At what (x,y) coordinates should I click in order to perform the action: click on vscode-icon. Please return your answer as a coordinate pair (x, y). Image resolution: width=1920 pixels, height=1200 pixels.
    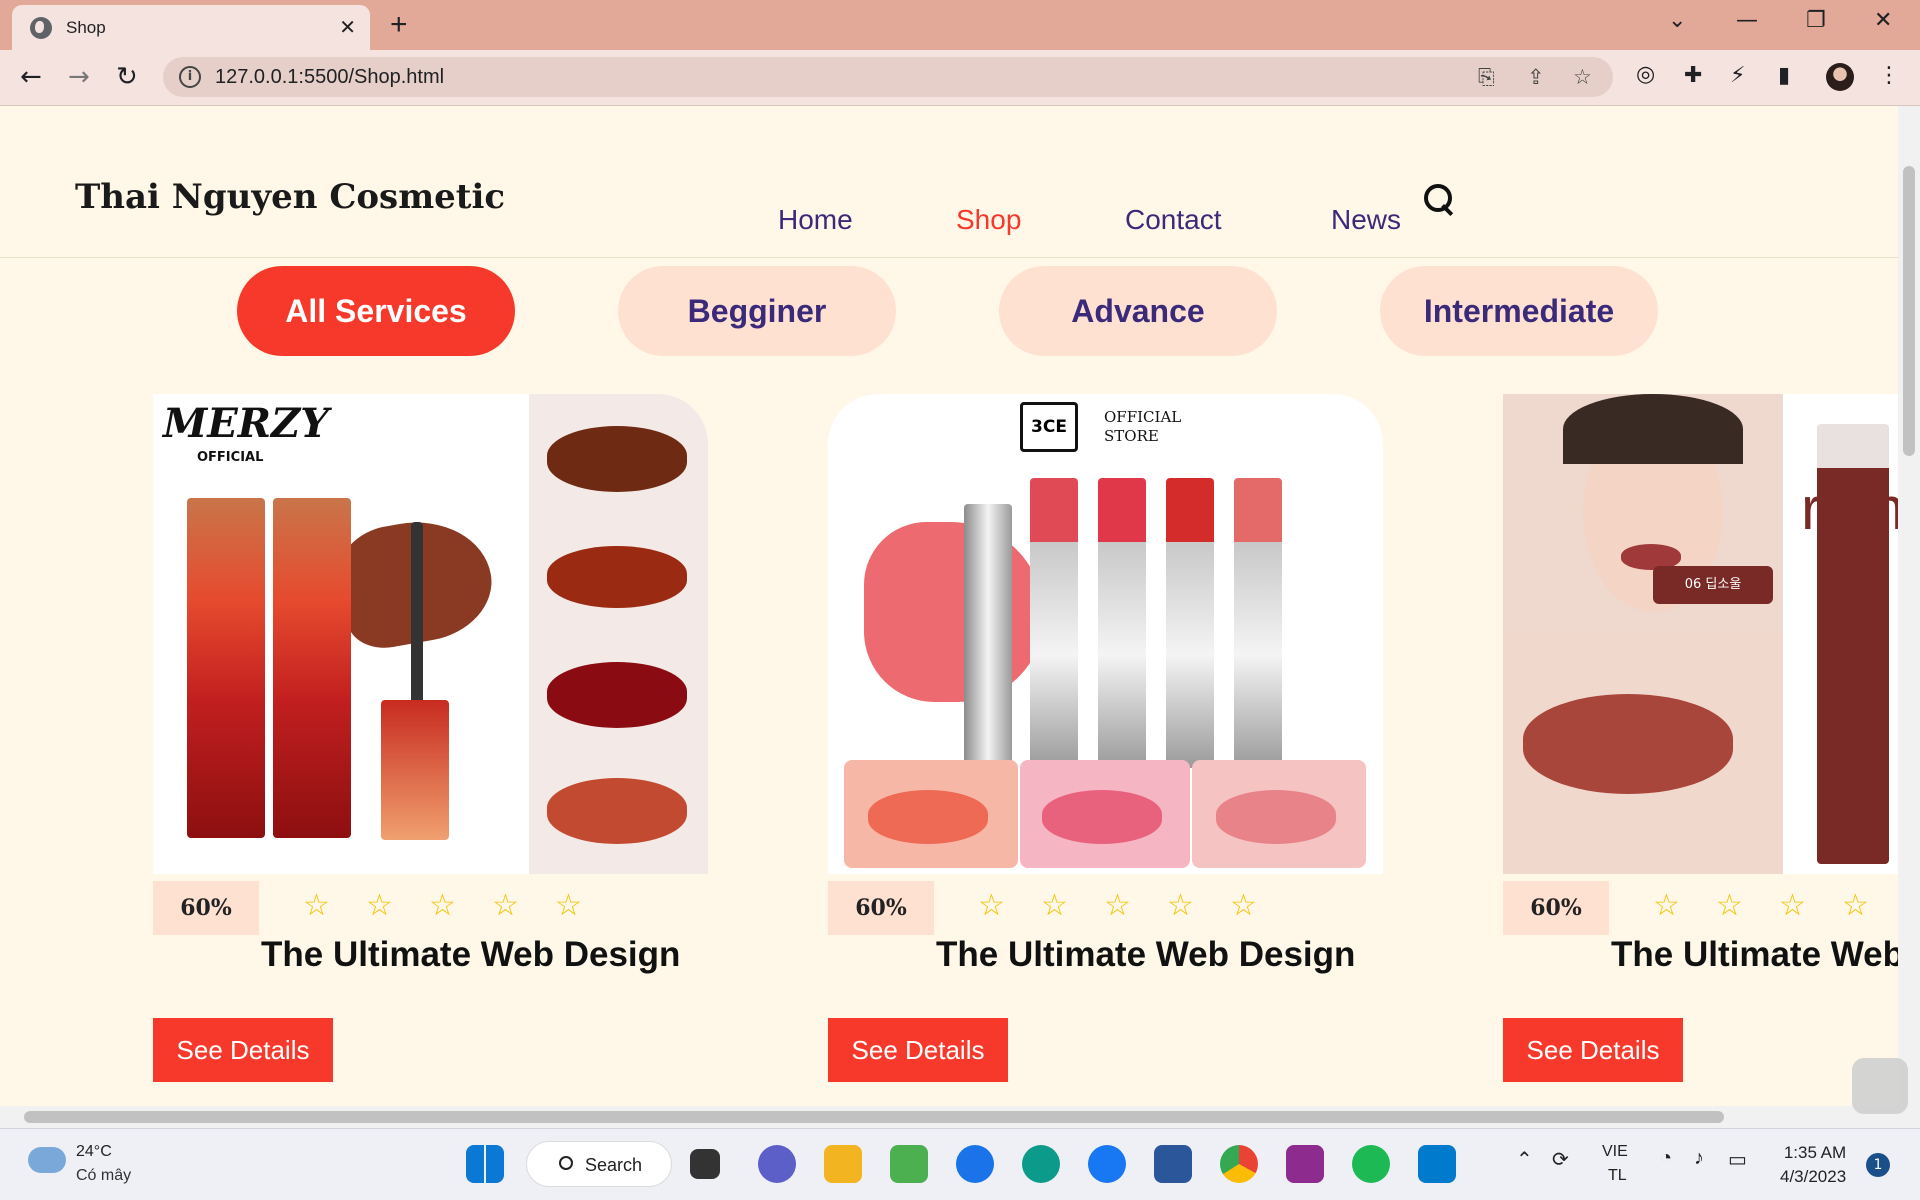
    Looking at the image, I should click on (1437, 1164).